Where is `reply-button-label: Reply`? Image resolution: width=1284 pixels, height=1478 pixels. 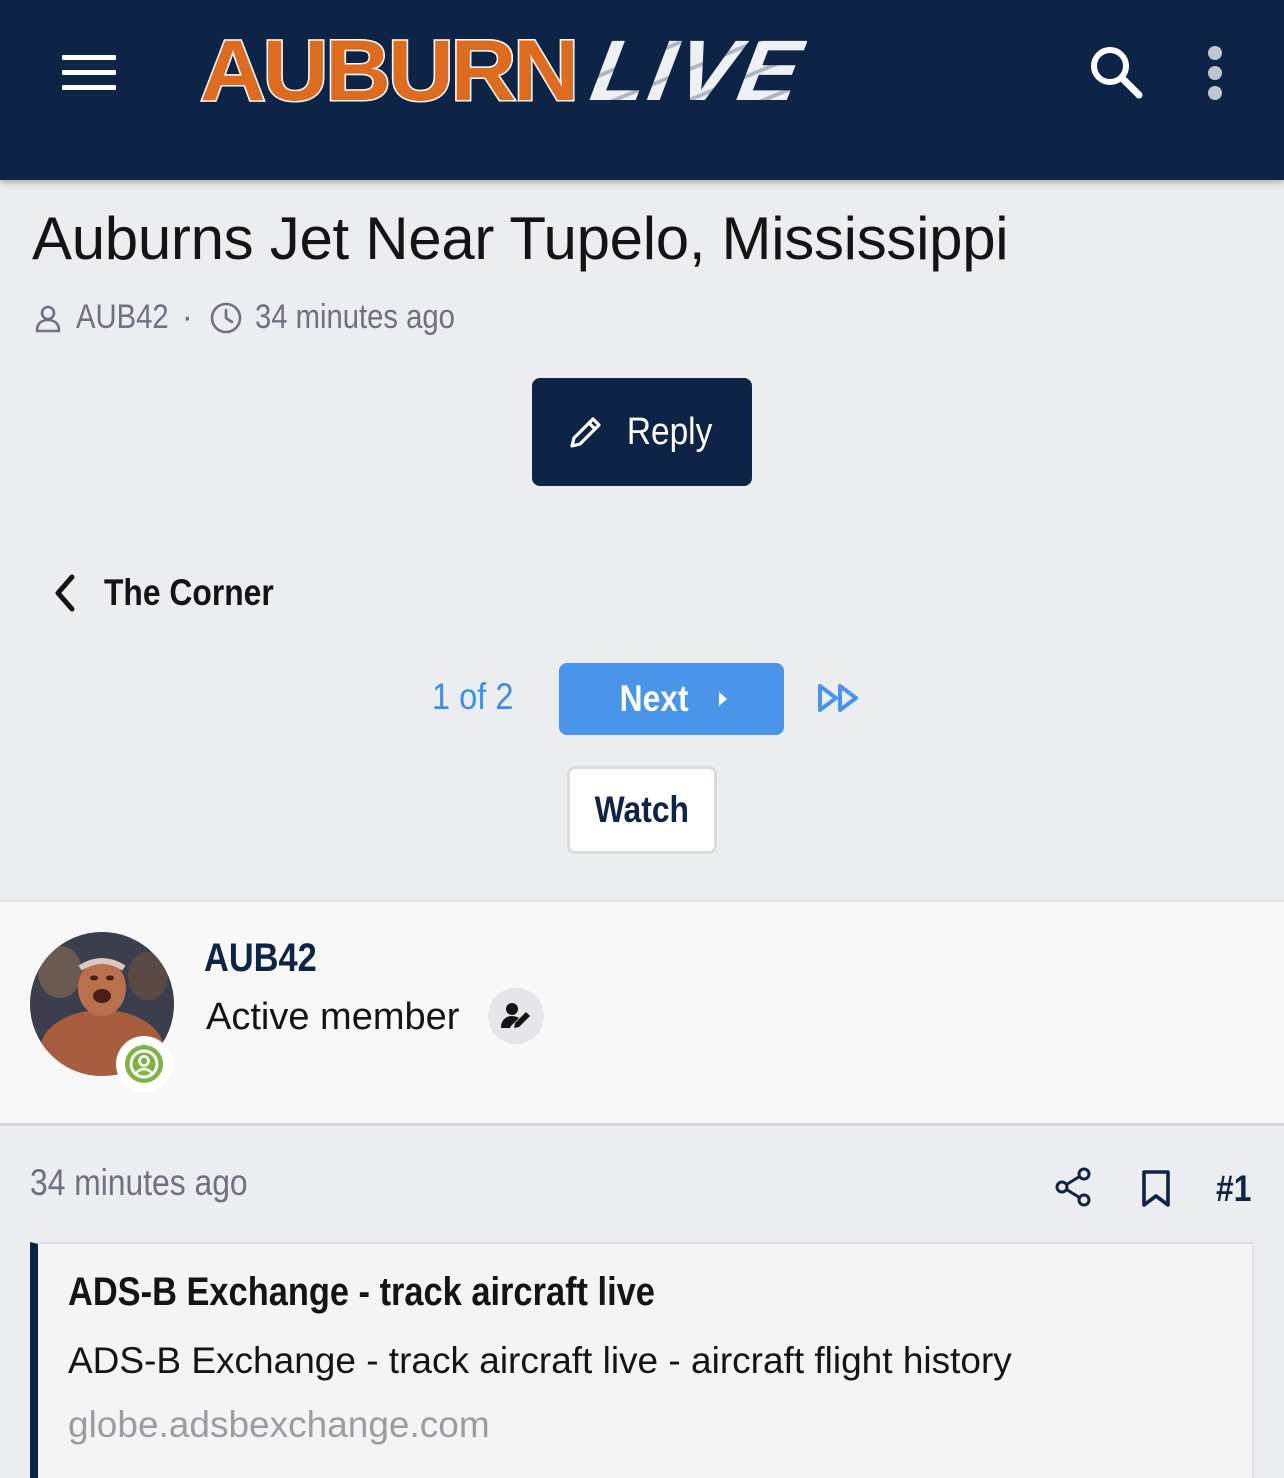
reply-button-label: Reply is located at coordinates (670, 431).